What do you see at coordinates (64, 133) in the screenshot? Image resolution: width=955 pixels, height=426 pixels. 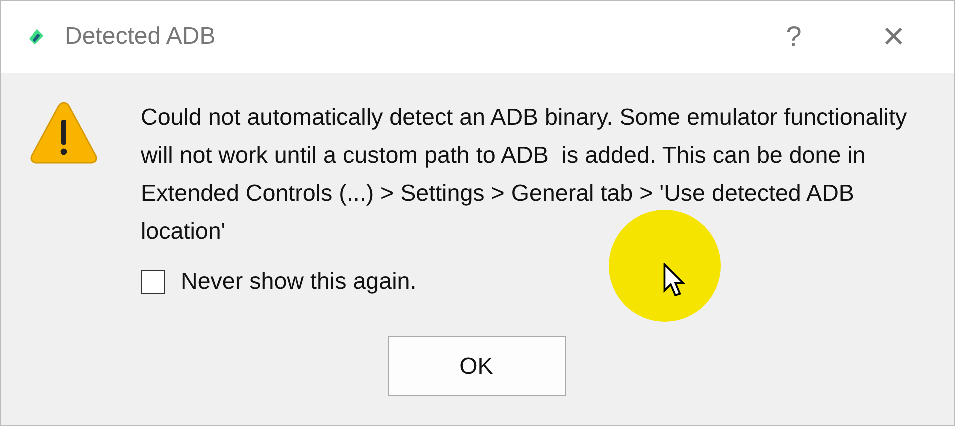 I see `warning-icon` at bounding box center [64, 133].